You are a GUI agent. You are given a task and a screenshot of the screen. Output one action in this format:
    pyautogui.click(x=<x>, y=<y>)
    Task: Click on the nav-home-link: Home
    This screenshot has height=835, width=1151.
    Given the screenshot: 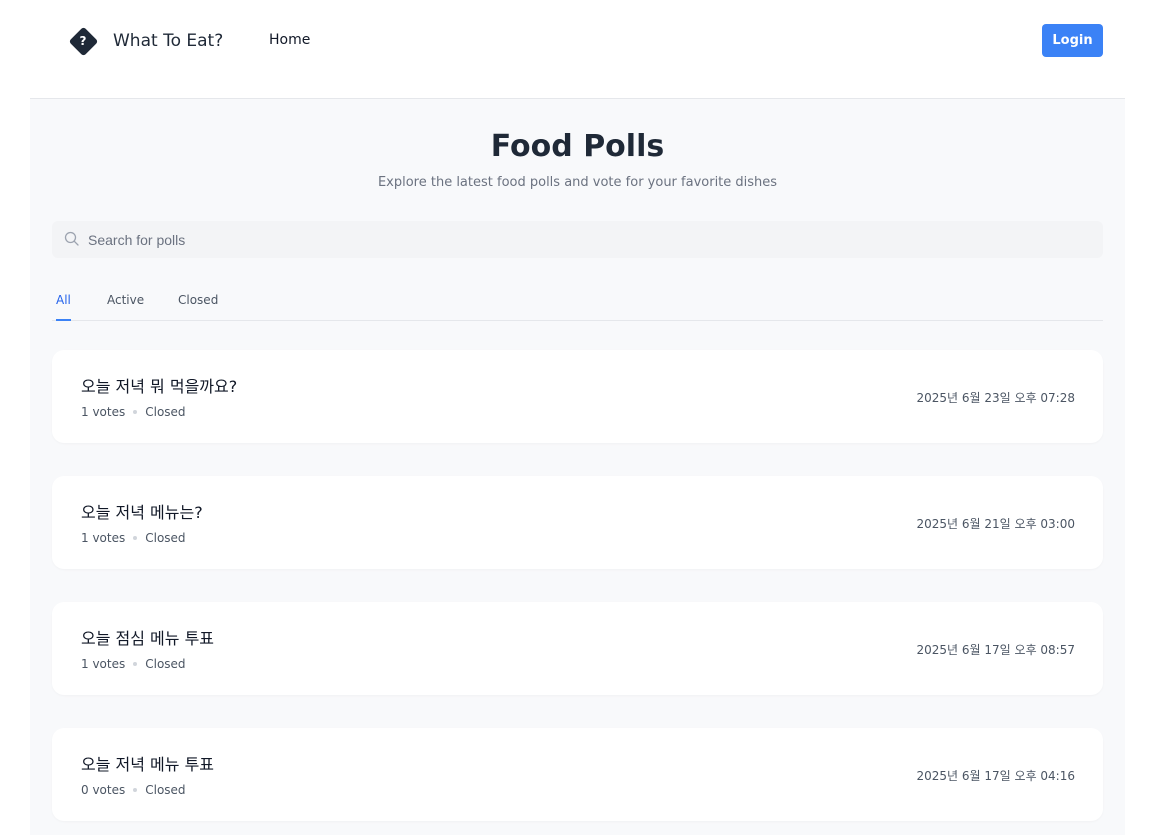 What is the action you would take?
    pyautogui.click(x=289, y=40)
    